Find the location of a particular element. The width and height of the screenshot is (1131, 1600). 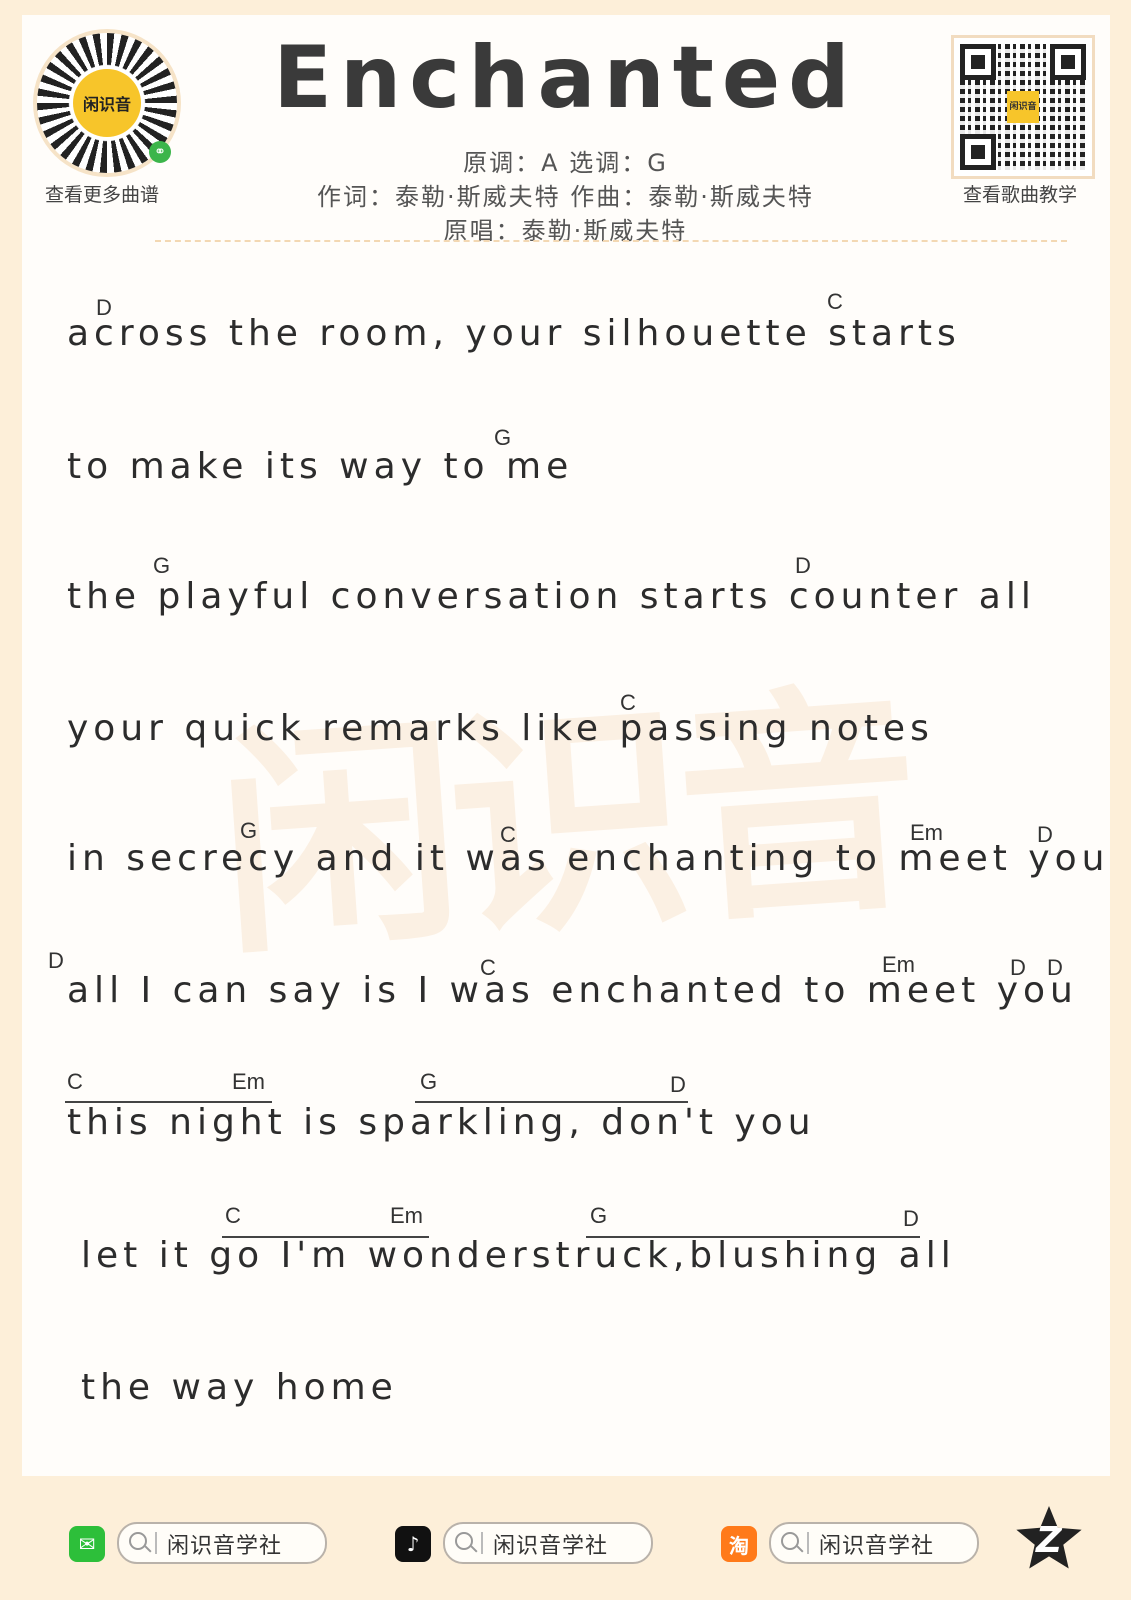

lyric-line: let it go I'm wonderstruck,blushing all is located at coordinates (518, 1255).